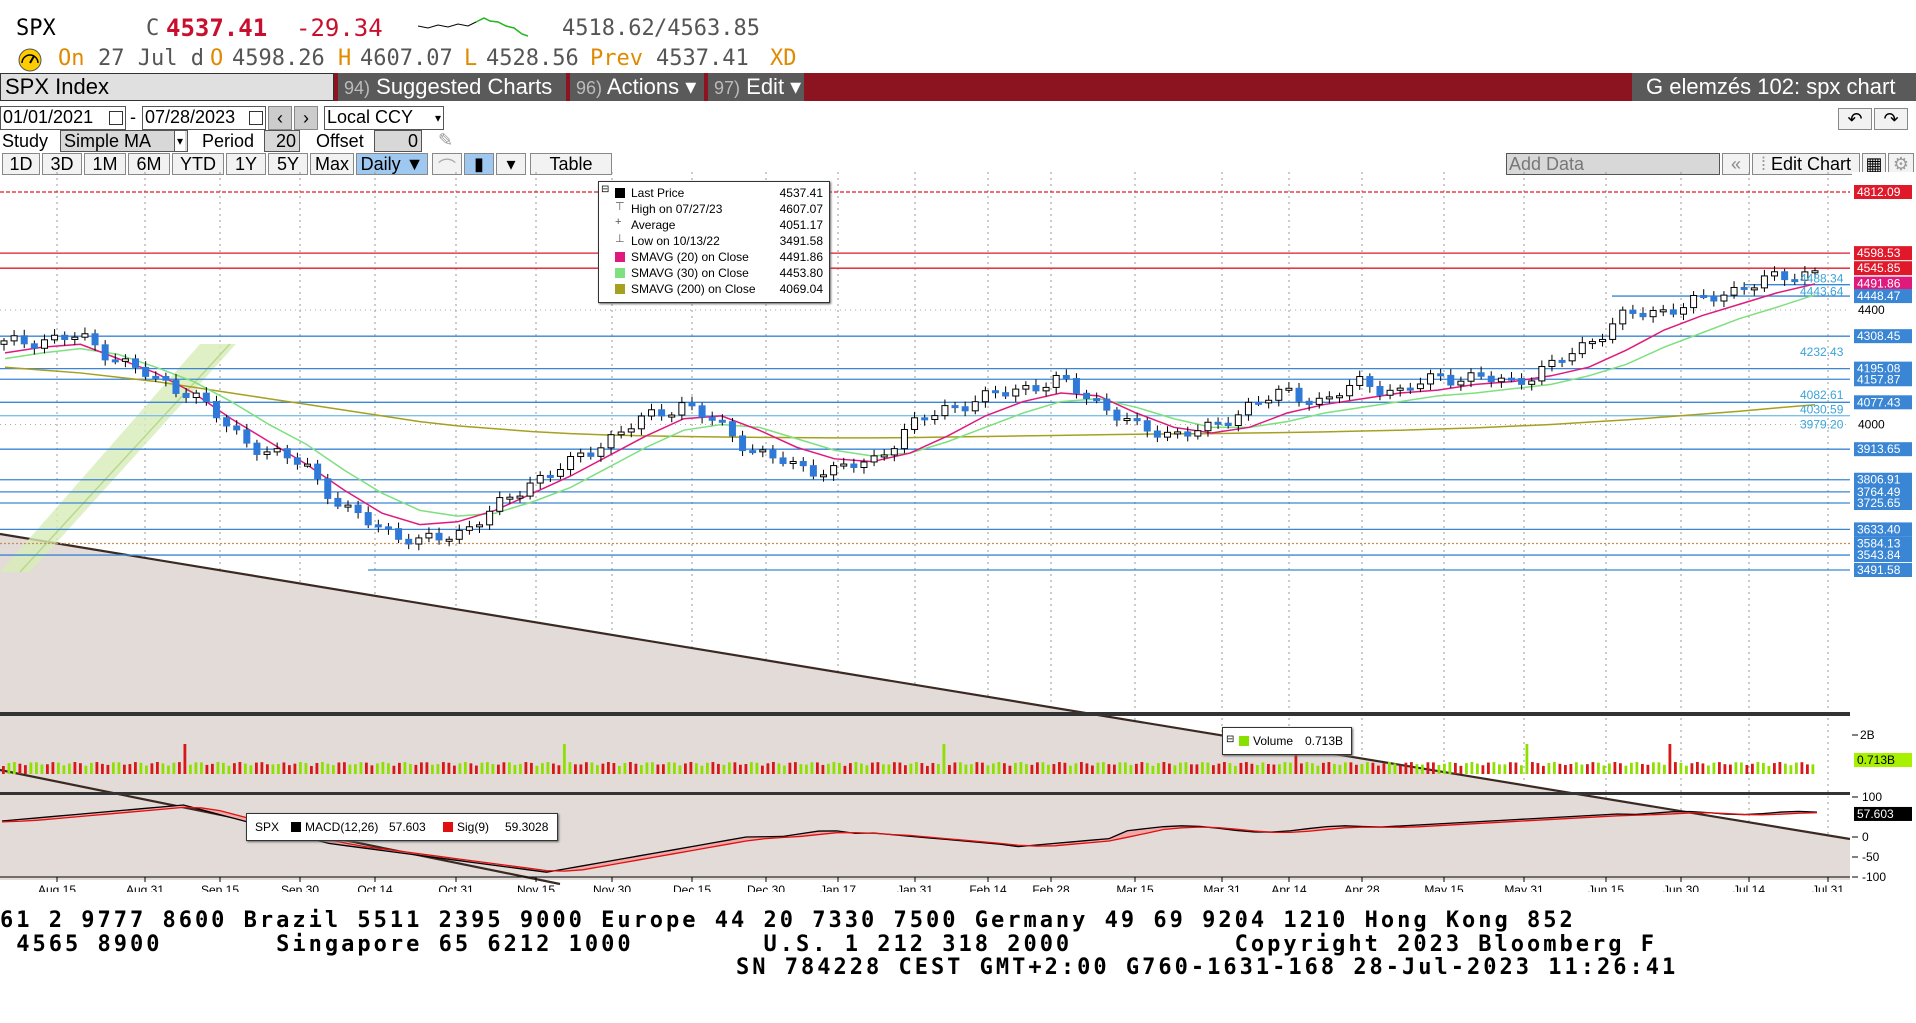 The height and width of the screenshot is (1023, 1916). What do you see at coordinates (1287, 741) in the screenshot?
I see `volume-legend: ⊟ Volume 0.713B` at bounding box center [1287, 741].